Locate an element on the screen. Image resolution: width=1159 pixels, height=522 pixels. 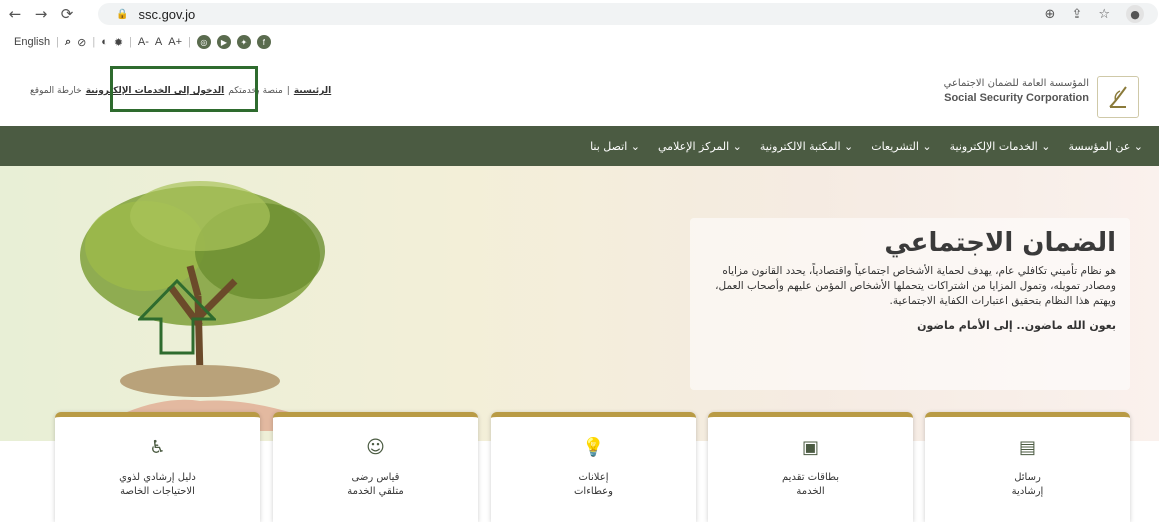
back-icon: ← is located at coordinates (15, 14).